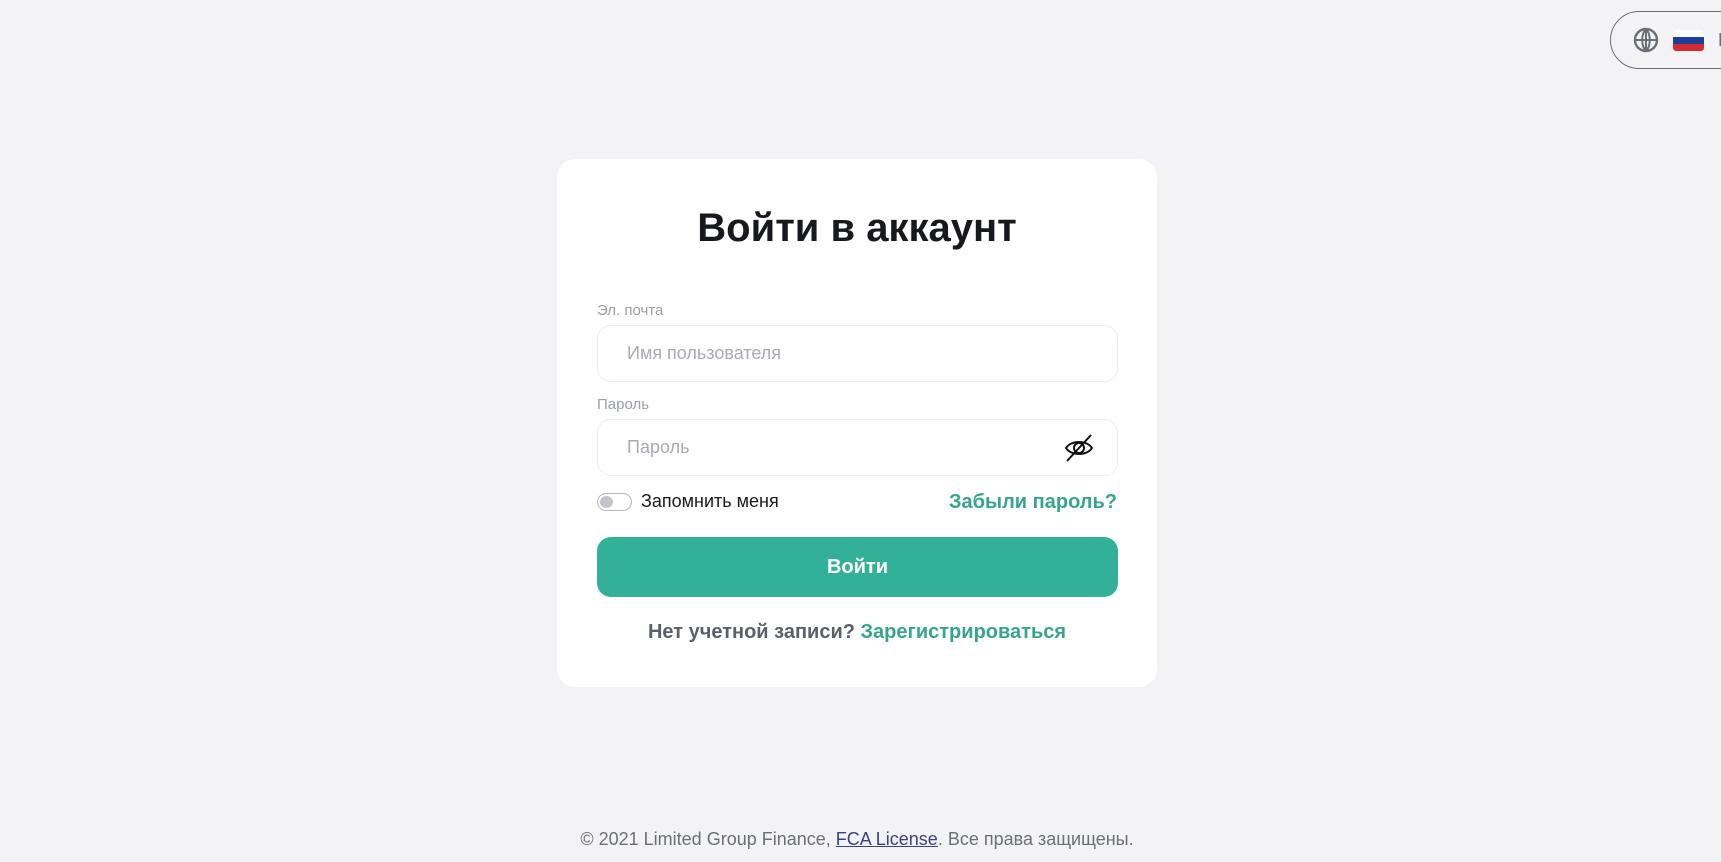 The width and height of the screenshot is (1721, 862). What do you see at coordinates (623, 404) in the screenshot?
I see `password-label: Пароль` at bounding box center [623, 404].